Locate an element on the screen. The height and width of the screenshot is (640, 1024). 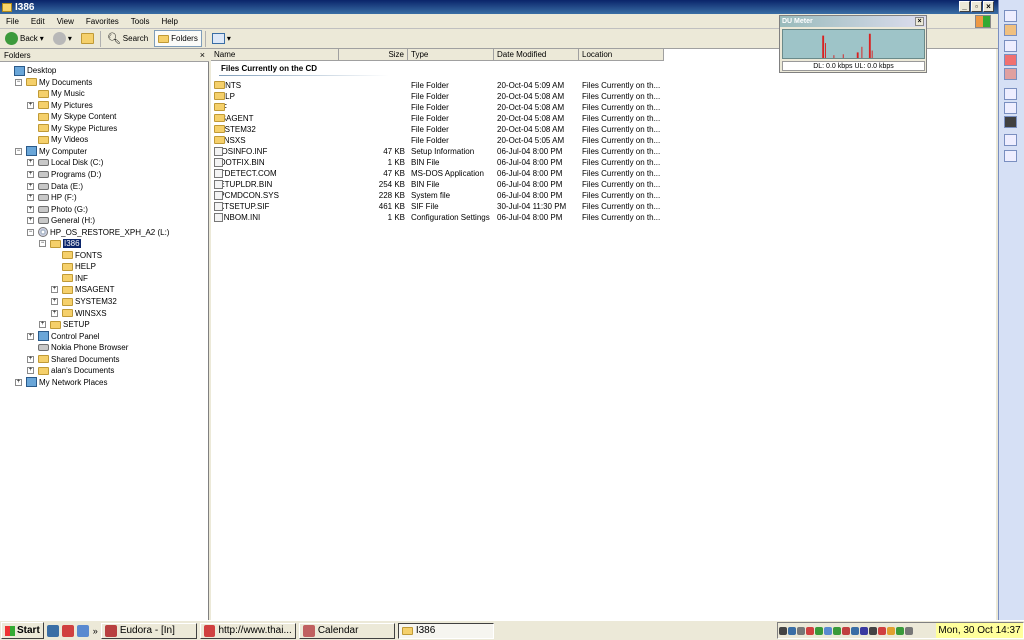
tree-item: − My Documents is located at coordinates (53, 82).